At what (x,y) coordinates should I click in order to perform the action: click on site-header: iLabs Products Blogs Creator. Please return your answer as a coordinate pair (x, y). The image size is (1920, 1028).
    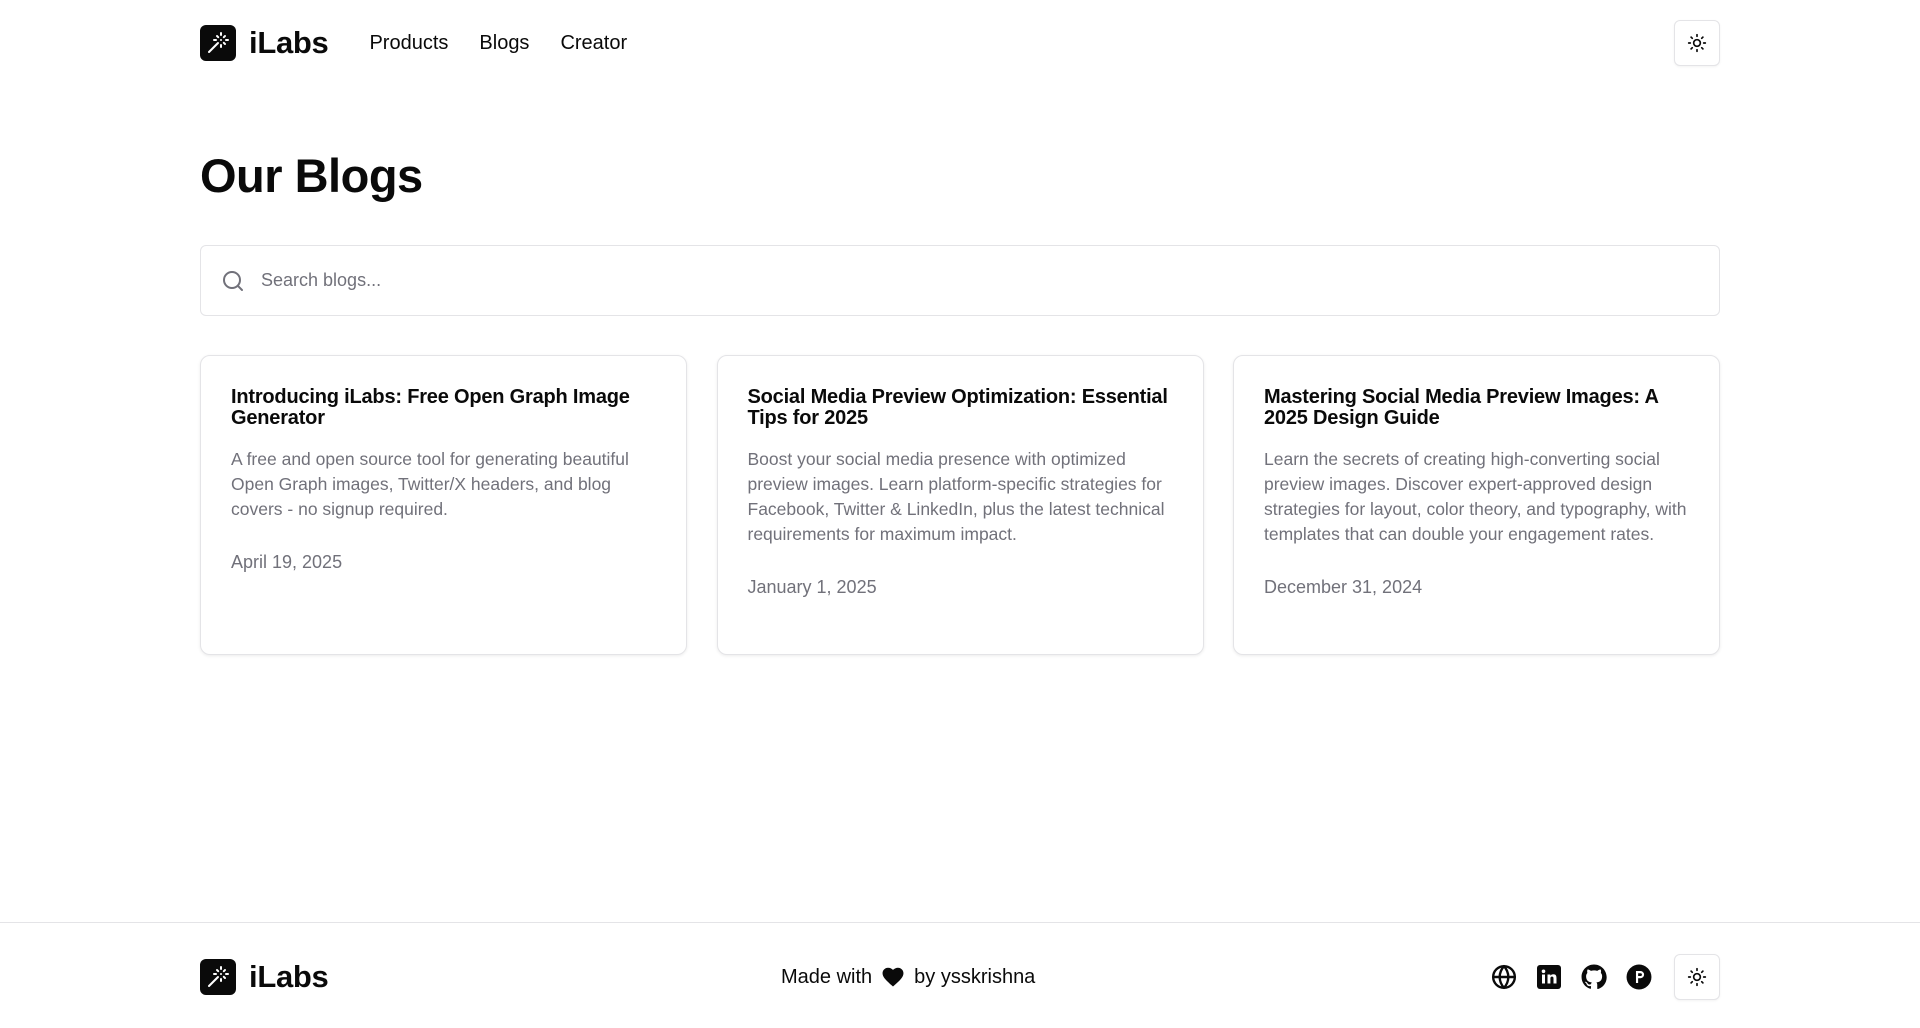
    Looking at the image, I should click on (960, 43).